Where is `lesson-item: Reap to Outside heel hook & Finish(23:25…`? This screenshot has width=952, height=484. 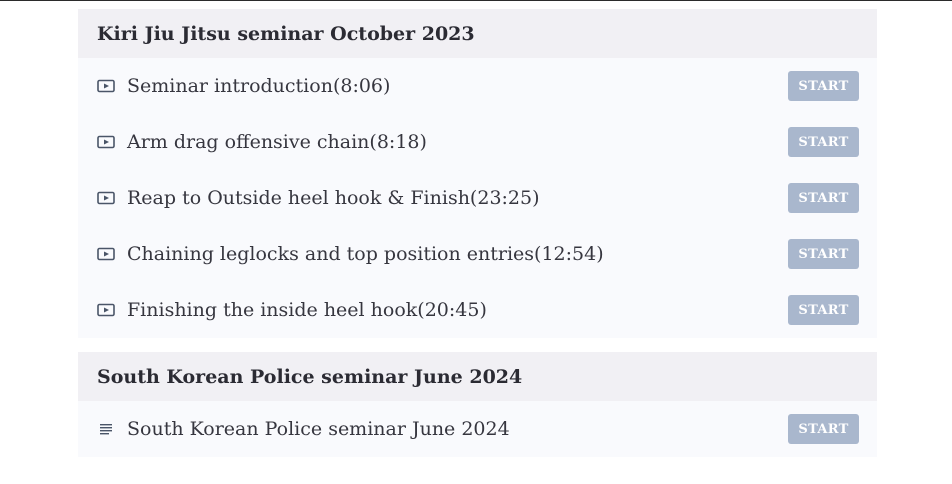
lesson-item: Reap to Outside heel hook & Finish(23:25… is located at coordinates (477, 198).